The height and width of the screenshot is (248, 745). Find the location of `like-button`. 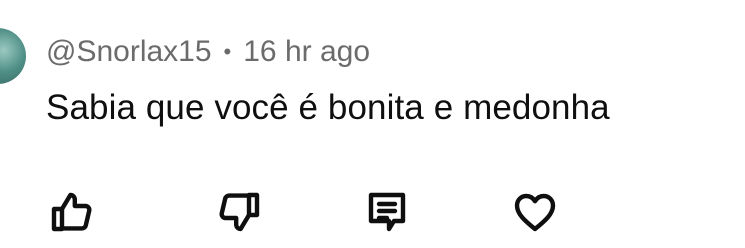

like-button is located at coordinates (72, 212).